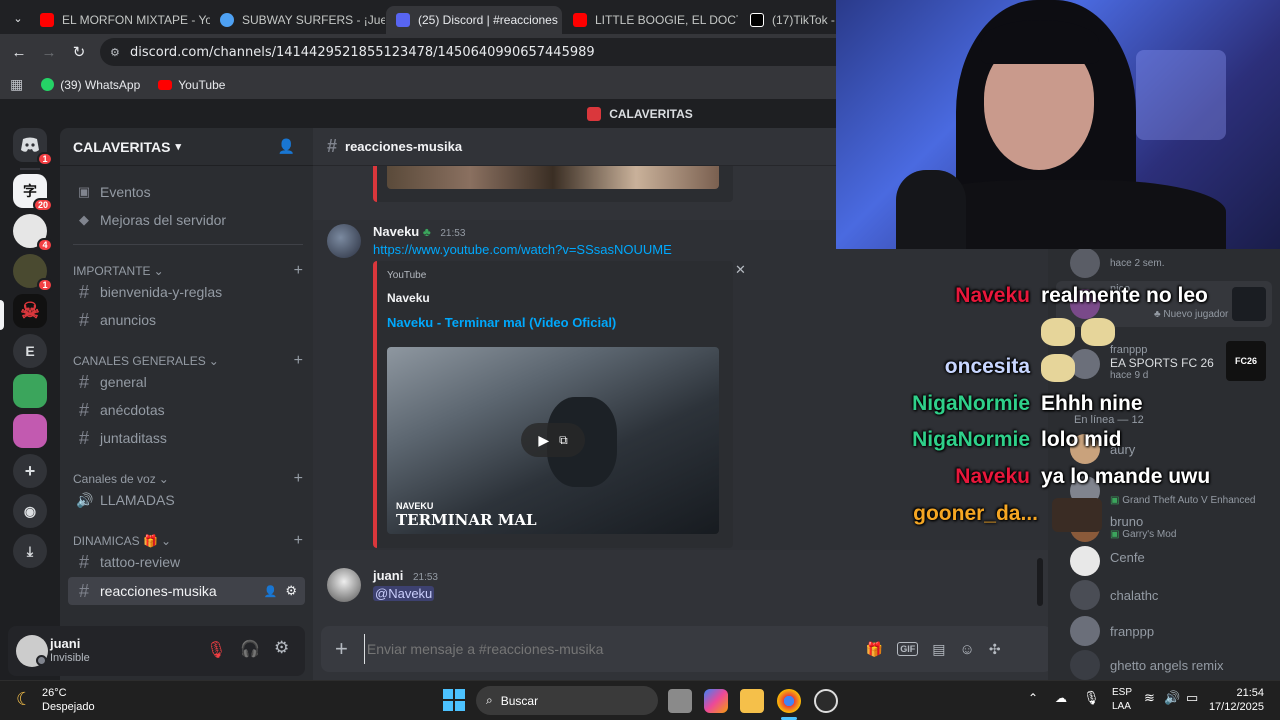 The image size is (1280, 720). Describe the element at coordinates (216, 650) in the screenshot. I see `muted-mic-icon: 🎙` at that location.